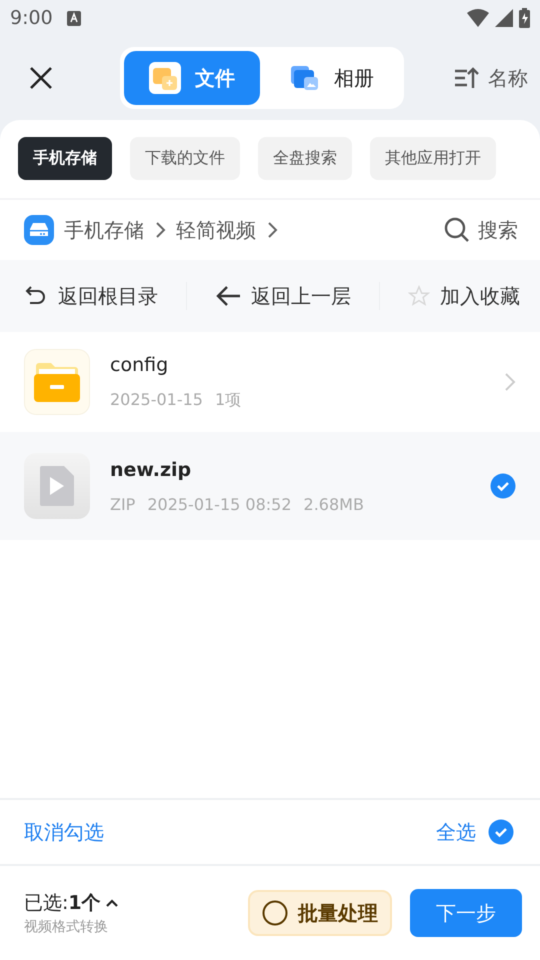  What do you see at coordinates (228, 400) in the screenshot?
I see `file-meta: 1项` at bounding box center [228, 400].